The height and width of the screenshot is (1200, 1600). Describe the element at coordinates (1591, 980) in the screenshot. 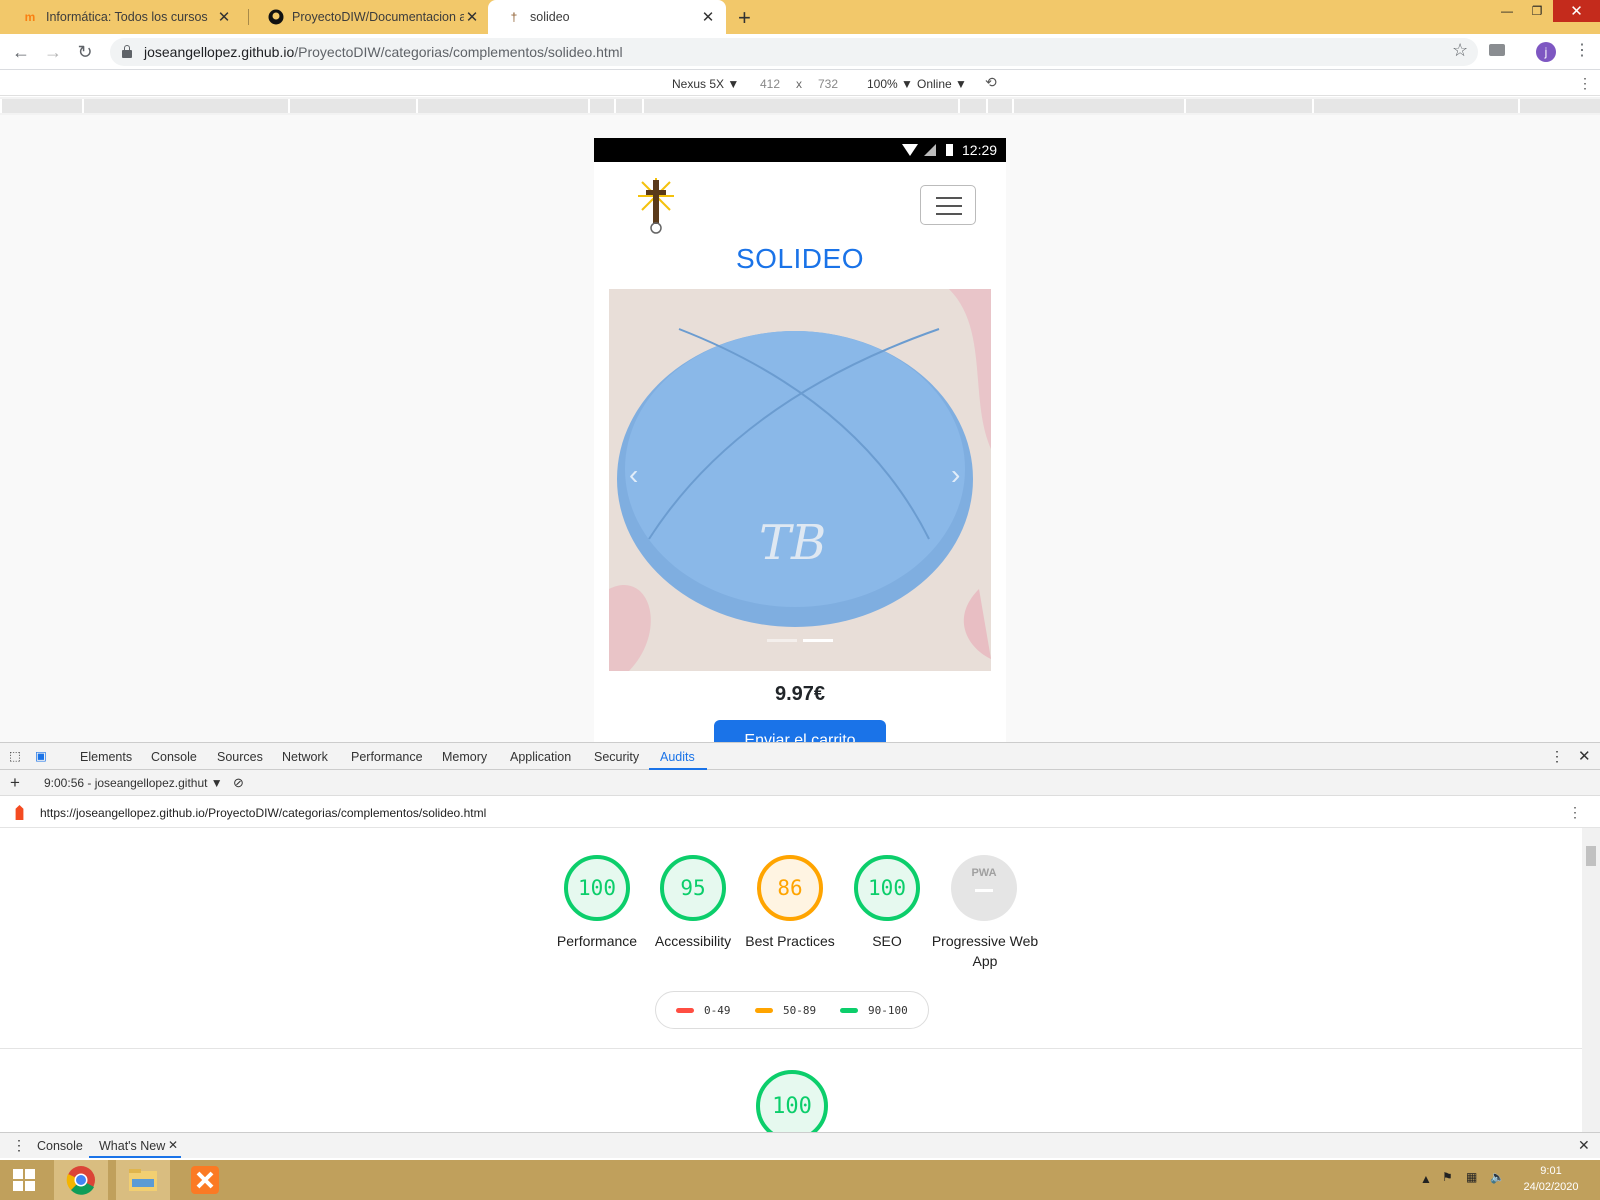

I see `report-scrollbar` at that location.